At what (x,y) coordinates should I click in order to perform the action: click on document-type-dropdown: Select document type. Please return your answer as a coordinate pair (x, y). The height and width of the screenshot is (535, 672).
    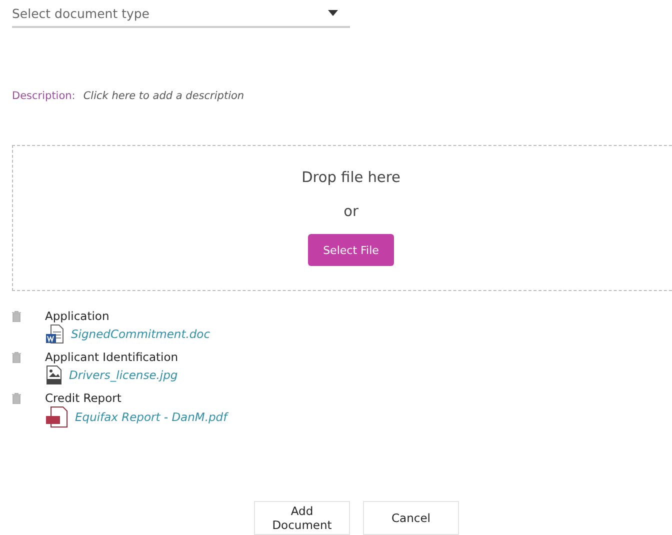
    Looking at the image, I should click on (181, 14).